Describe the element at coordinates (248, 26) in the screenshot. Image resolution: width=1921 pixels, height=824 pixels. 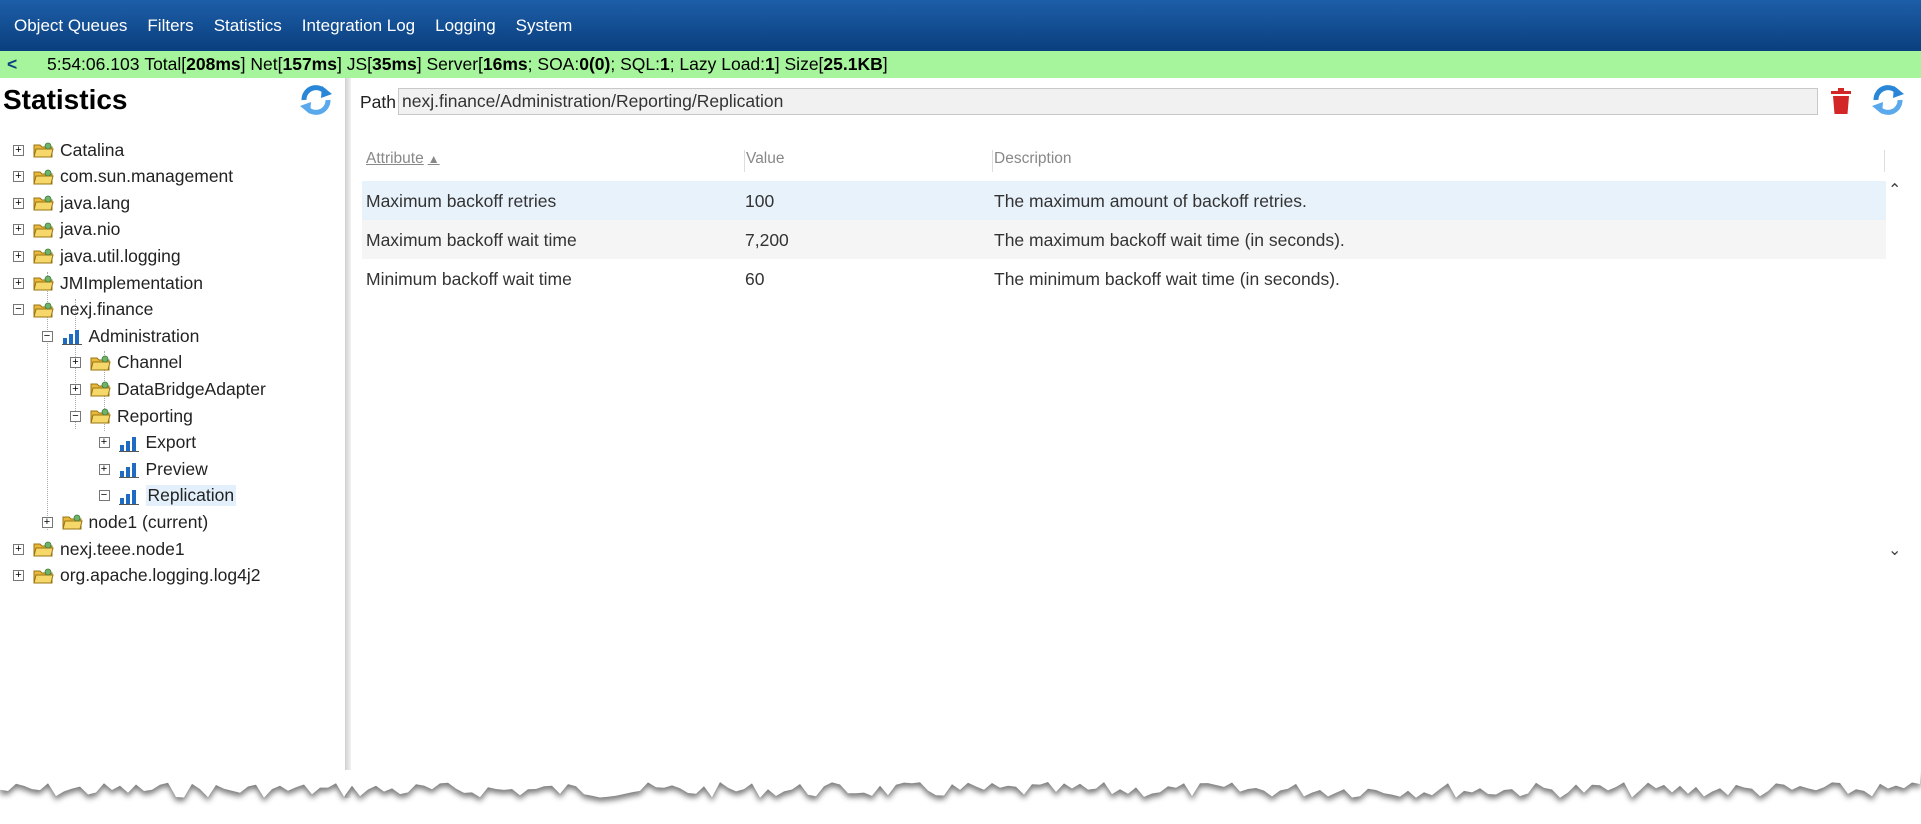
I see `nav-statistics: Statistics` at that location.